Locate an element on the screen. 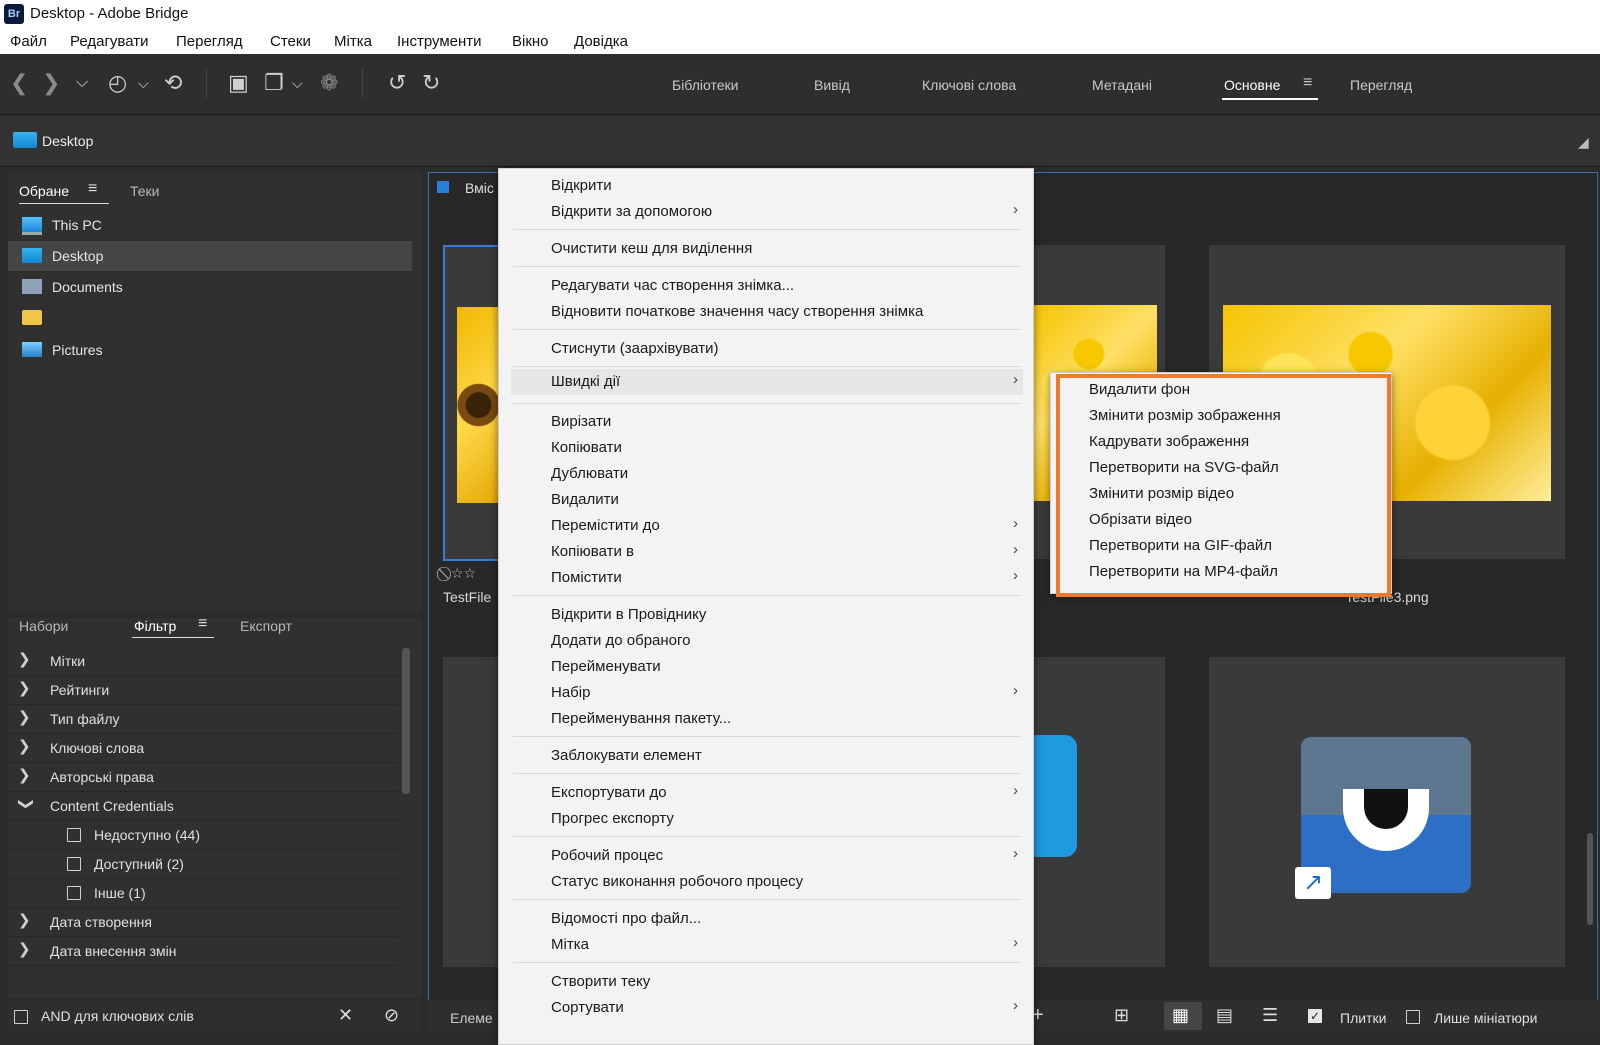  back-icon: ❮ is located at coordinates (19, 83).